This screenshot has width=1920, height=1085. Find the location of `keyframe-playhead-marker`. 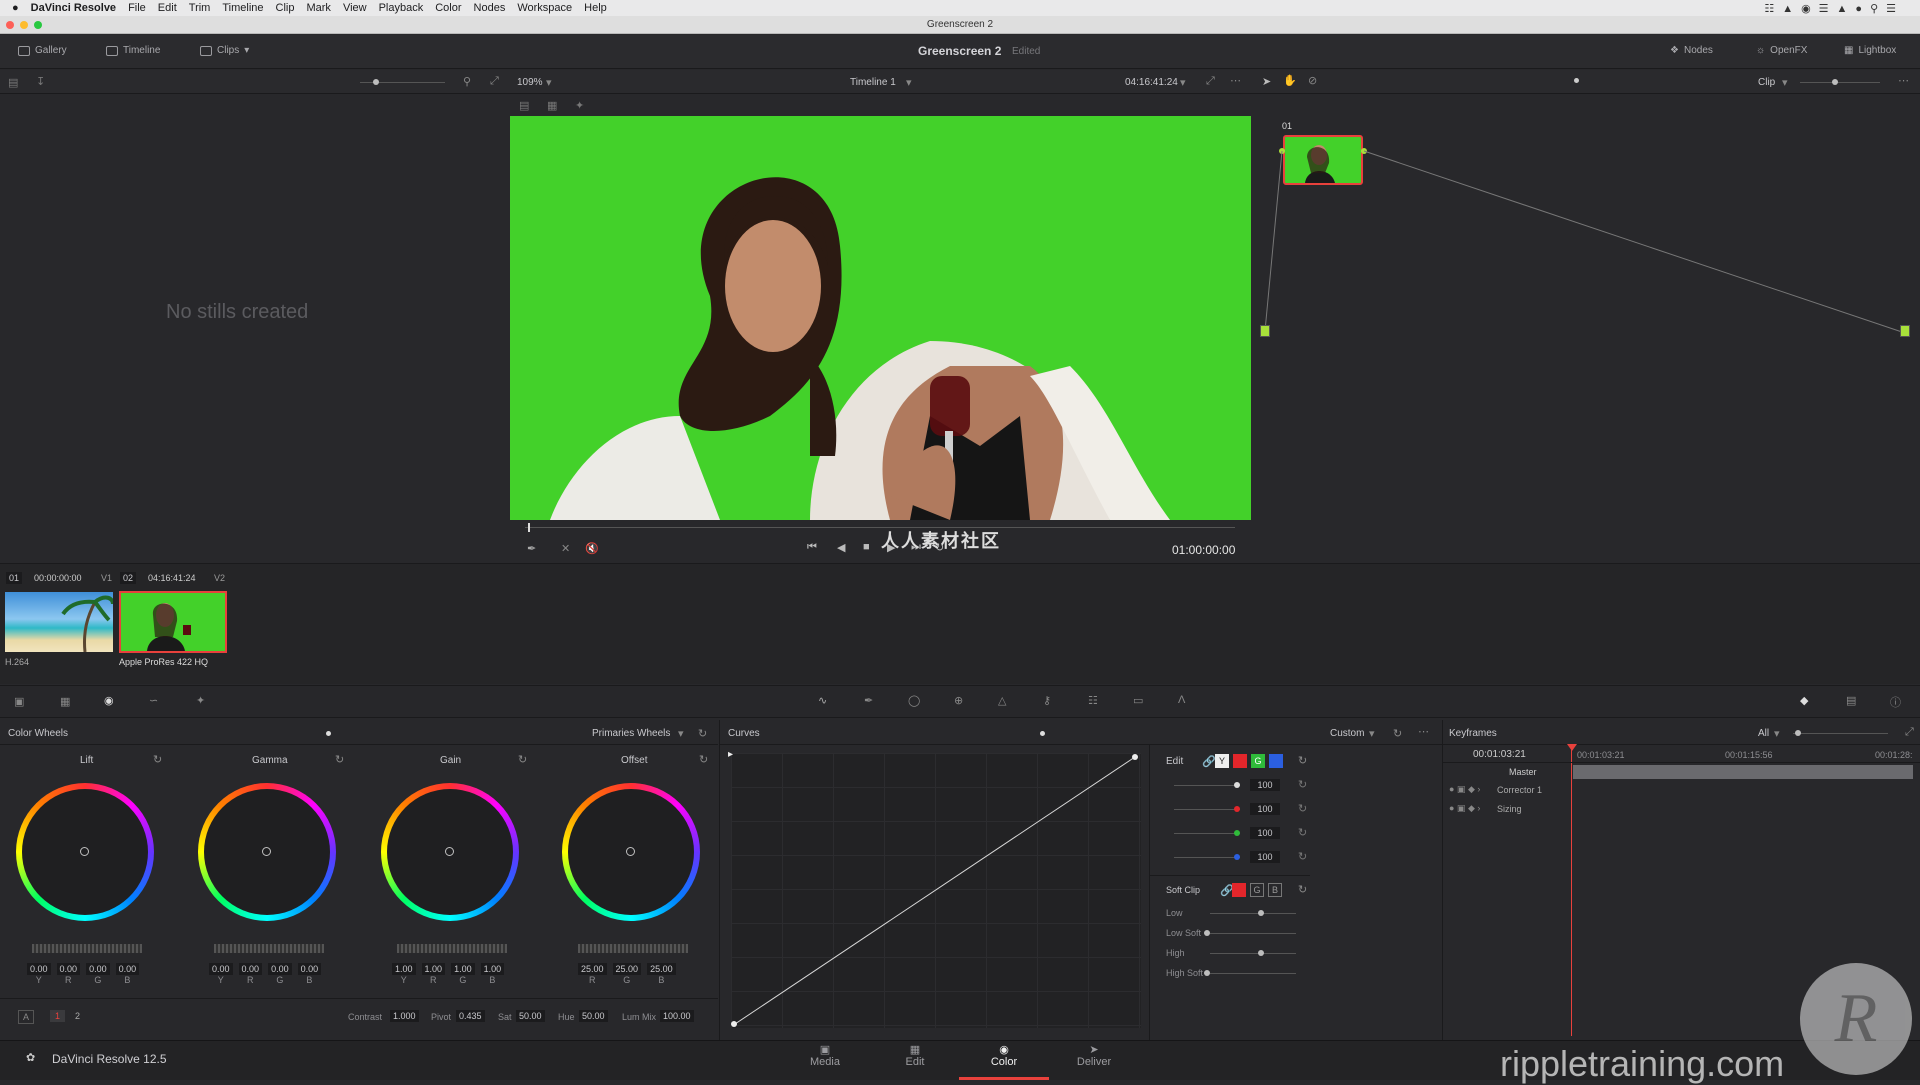

keyframe-playhead-marker is located at coordinates (1572, 747).